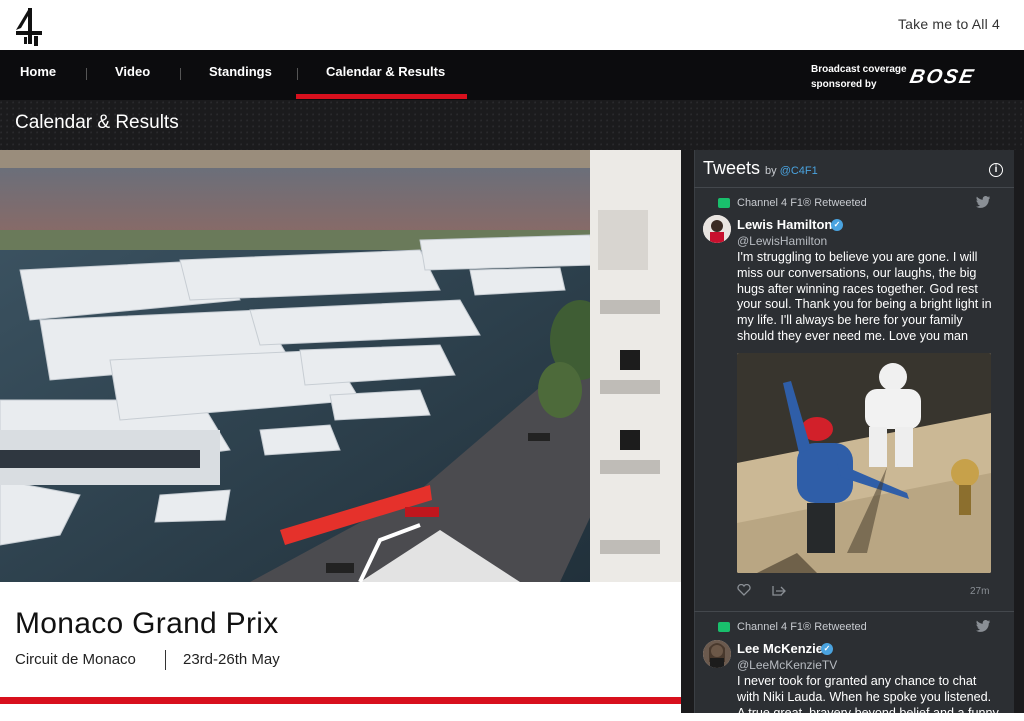  I want to click on event-accent-line, so click(340, 700).